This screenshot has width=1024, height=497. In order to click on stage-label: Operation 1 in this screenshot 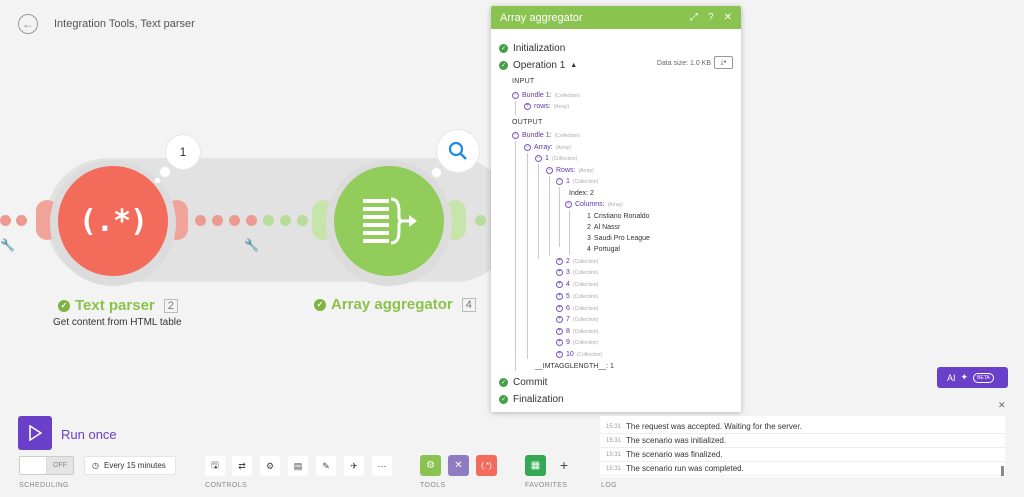, I will do `click(539, 65)`.